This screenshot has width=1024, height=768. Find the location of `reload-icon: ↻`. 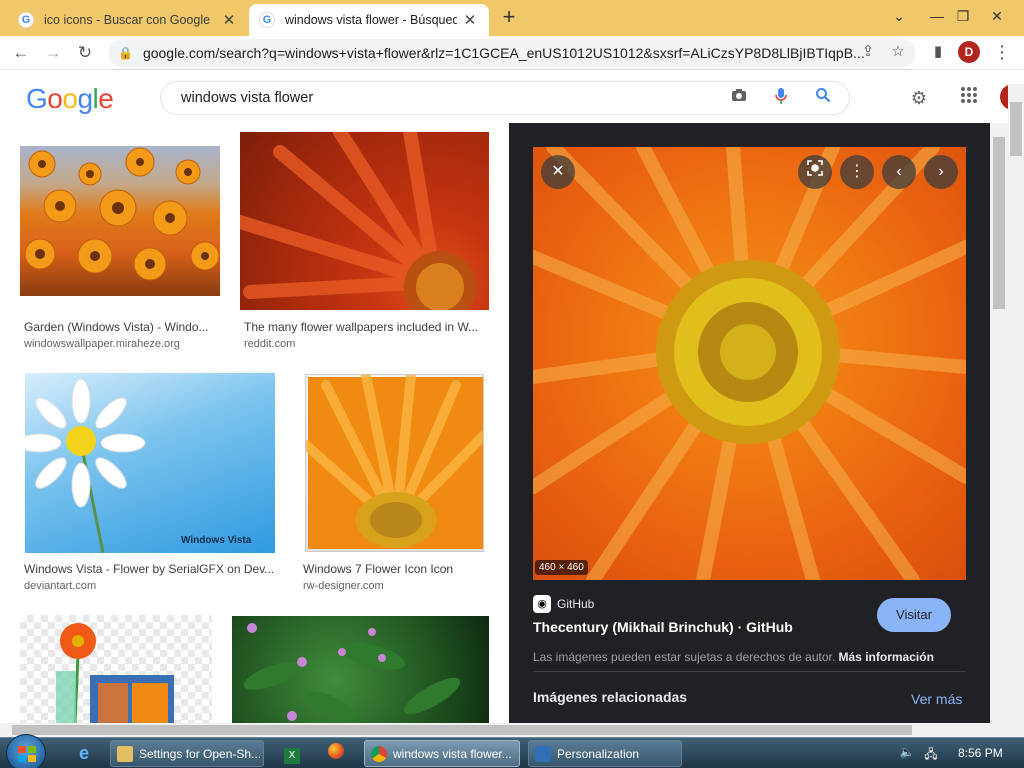

reload-icon: ↻ is located at coordinates (85, 53).